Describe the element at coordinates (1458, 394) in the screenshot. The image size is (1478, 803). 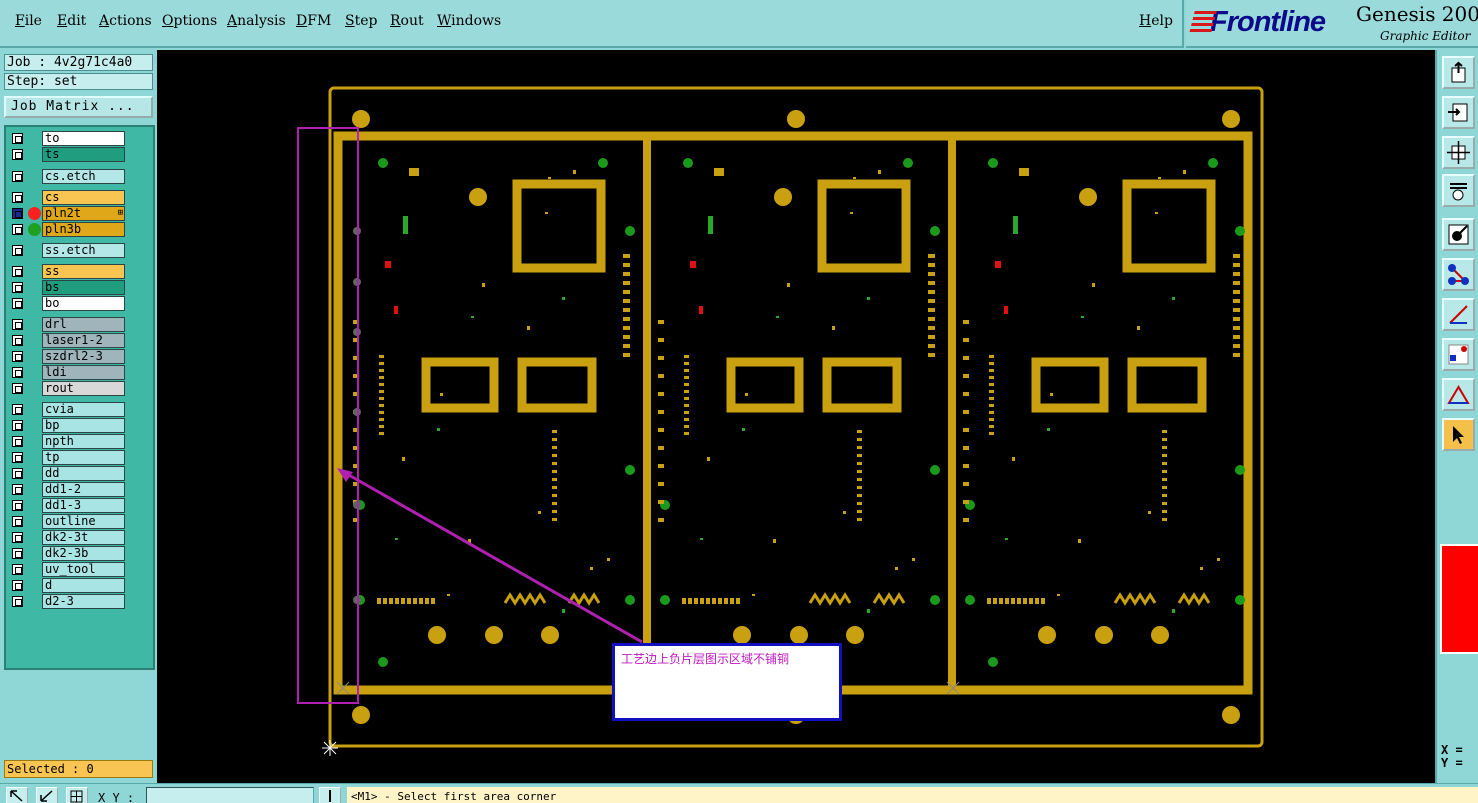
I see `snap-button` at that location.